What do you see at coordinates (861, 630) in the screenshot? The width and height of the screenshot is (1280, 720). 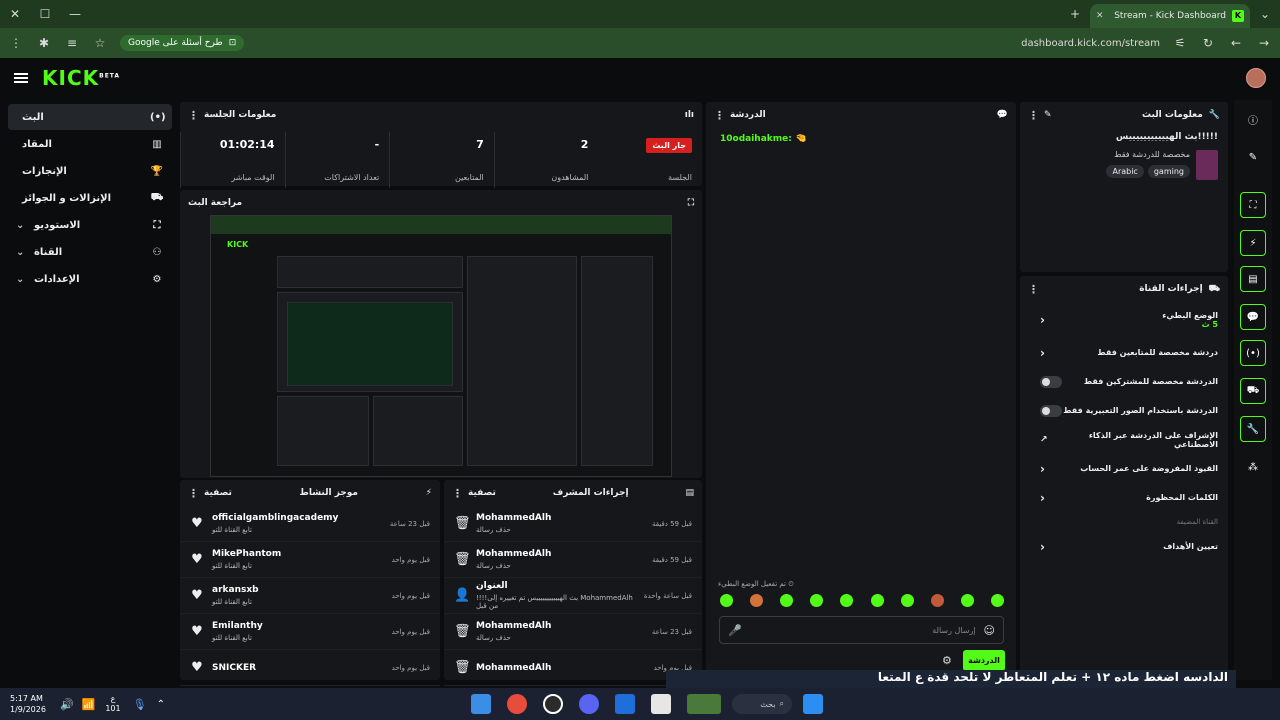 I see `chat-input: 🎤 إرسال رسالة ☺` at bounding box center [861, 630].